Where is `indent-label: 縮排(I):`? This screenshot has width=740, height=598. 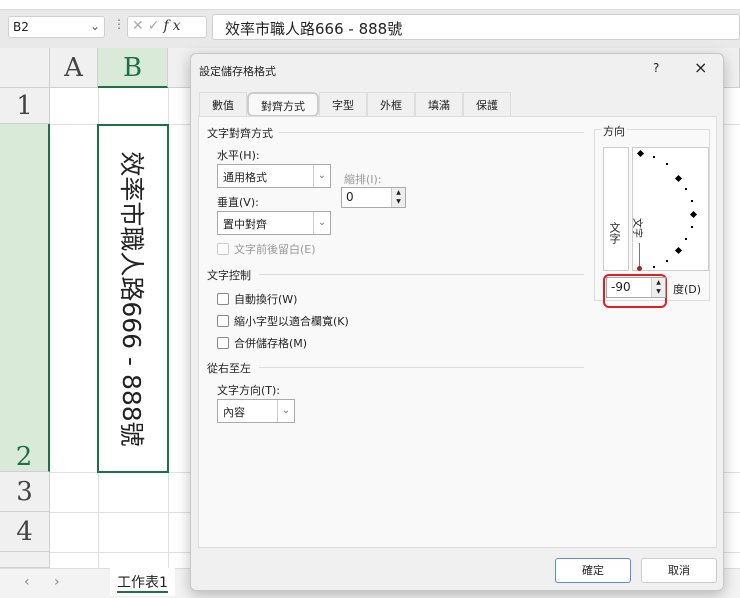
indent-label: 縮排(I): is located at coordinates (363, 179).